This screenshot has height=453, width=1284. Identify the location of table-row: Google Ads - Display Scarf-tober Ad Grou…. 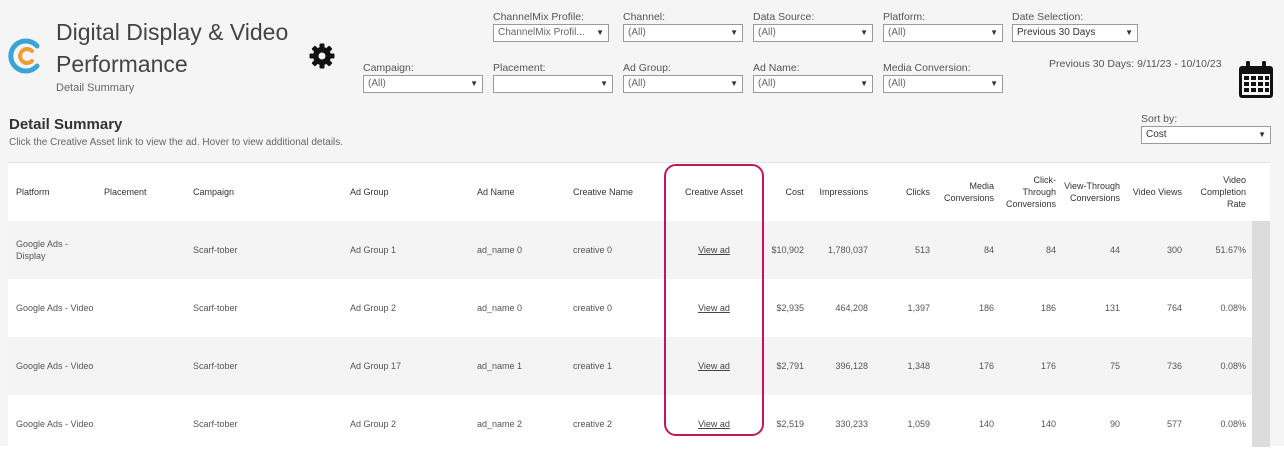
(630, 250).